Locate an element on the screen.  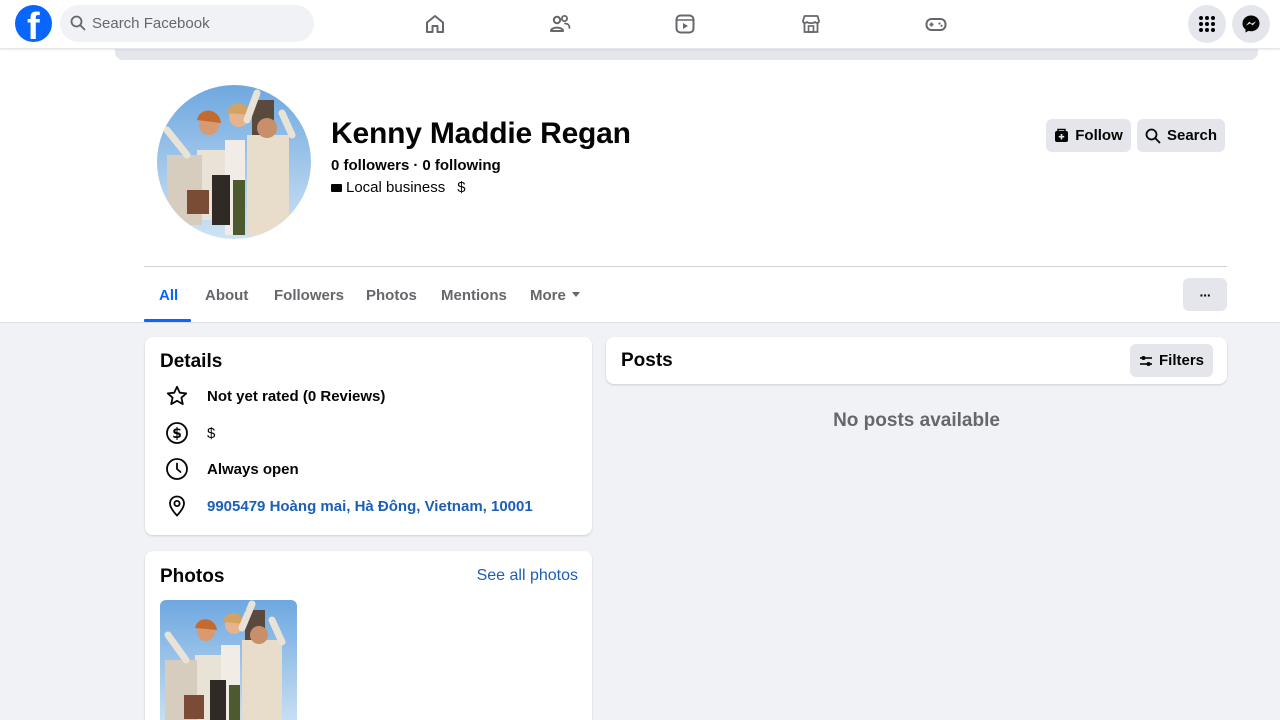
friends-icon is located at coordinates (560, 24).